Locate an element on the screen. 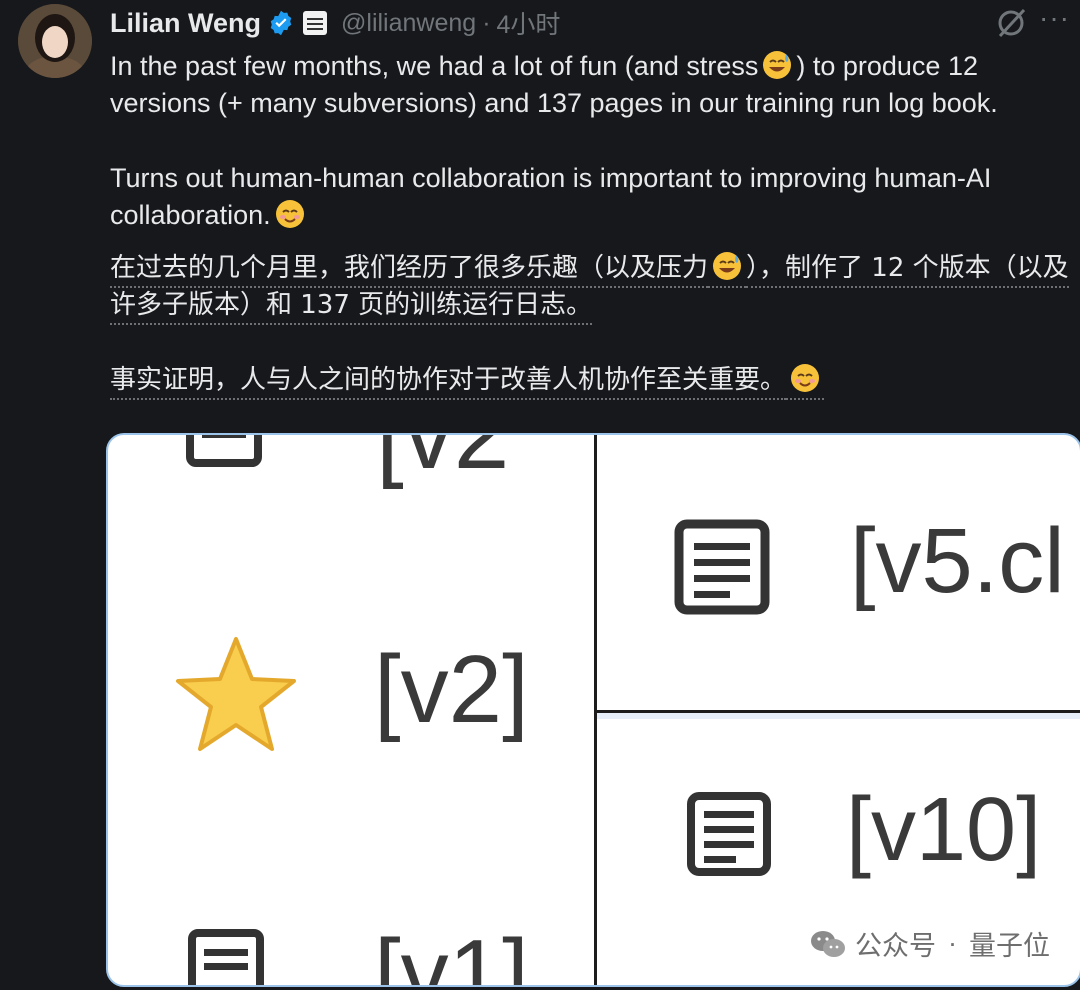 This screenshot has height=990, width=1080. panel-divider-shadow is located at coordinates (838, 716).